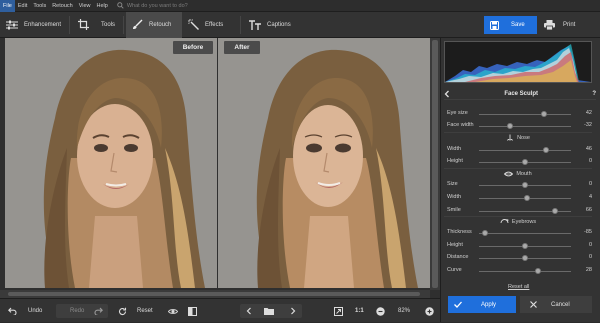  I want to click on slider-distance: Distance 0, so click(519, 258).